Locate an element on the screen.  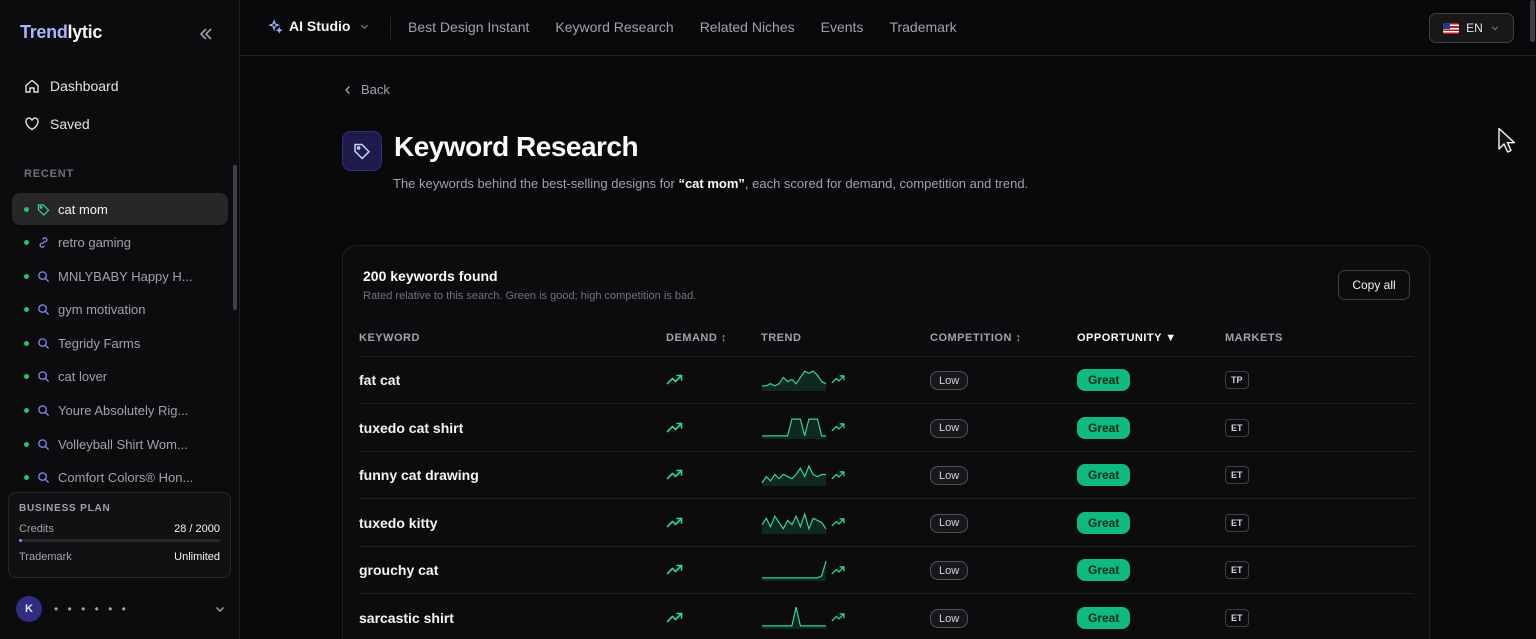
divider is located at coordinates (390, 28).